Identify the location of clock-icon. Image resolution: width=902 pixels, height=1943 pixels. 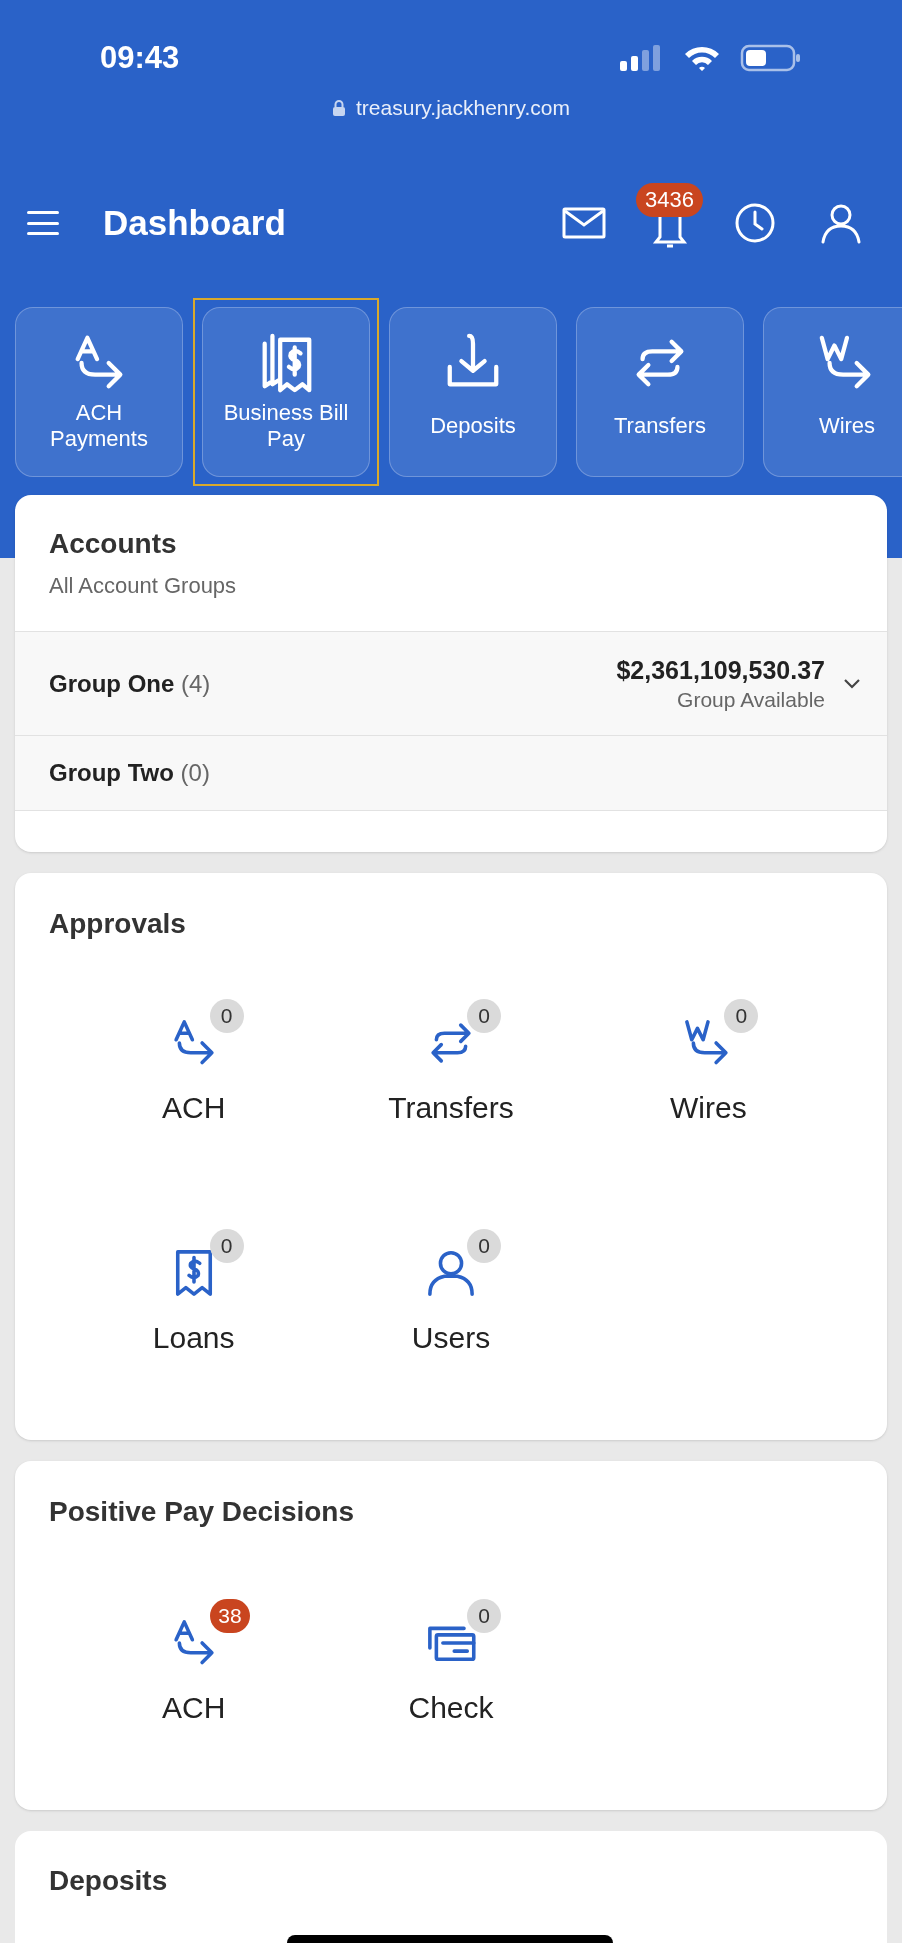
(755, 223).